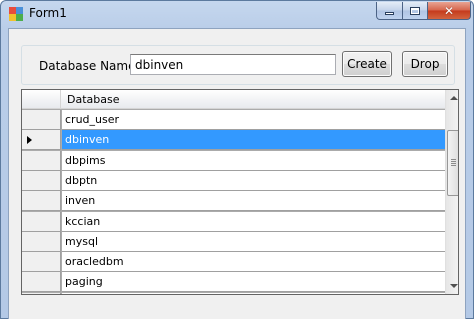 This screenshot has width=474, height=319. I want to click on scrollbar-thumb, so click(452, 163).